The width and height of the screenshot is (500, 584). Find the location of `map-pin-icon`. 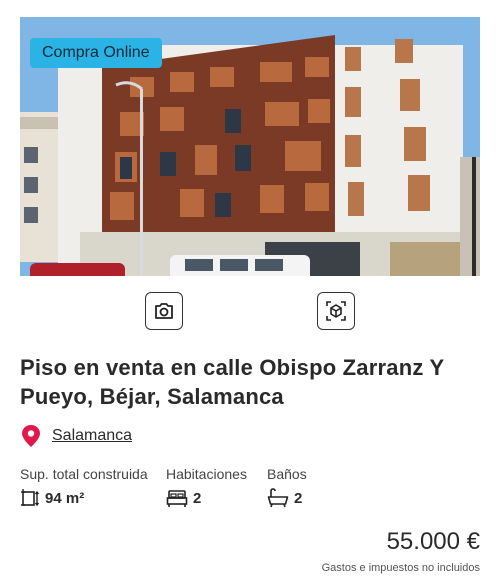

map-pin-icon is located at coordinates (31, 436).